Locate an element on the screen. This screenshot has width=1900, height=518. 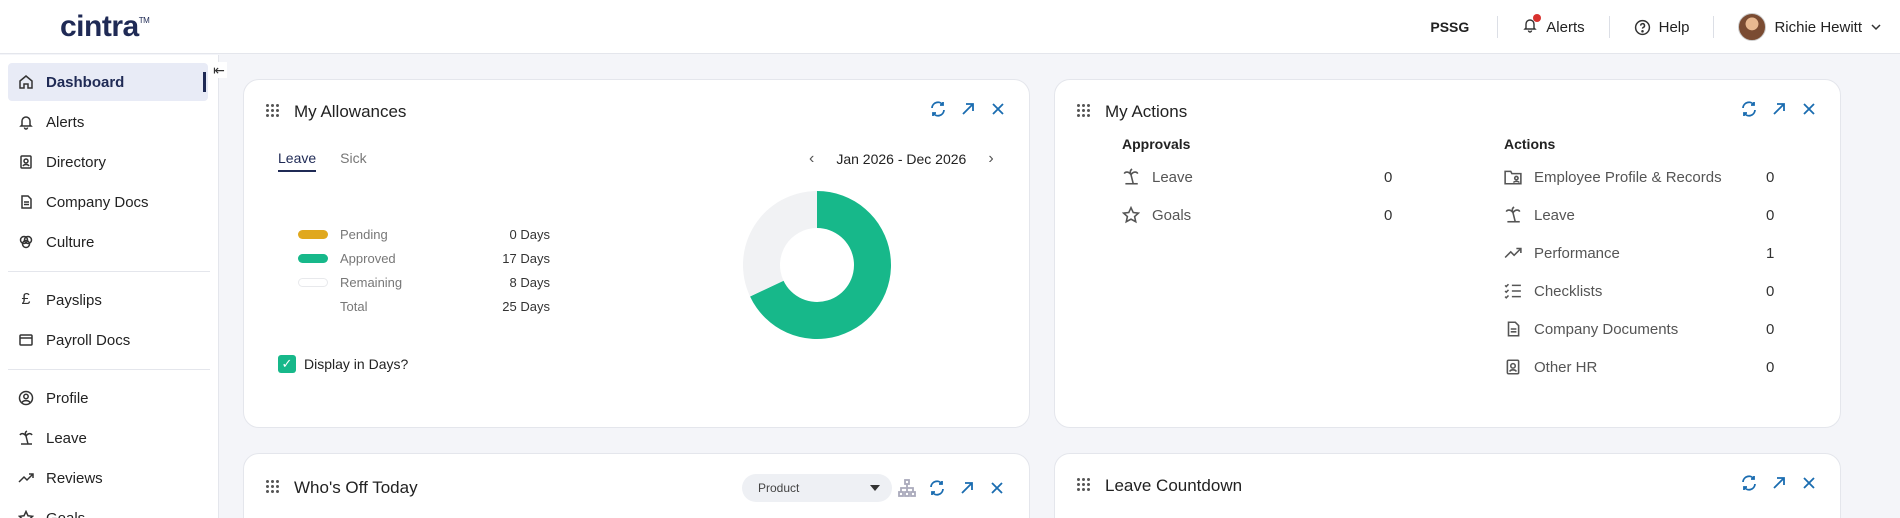
action-row-company-documents: Company Documents 0 is located at coordinates (1644, 329).